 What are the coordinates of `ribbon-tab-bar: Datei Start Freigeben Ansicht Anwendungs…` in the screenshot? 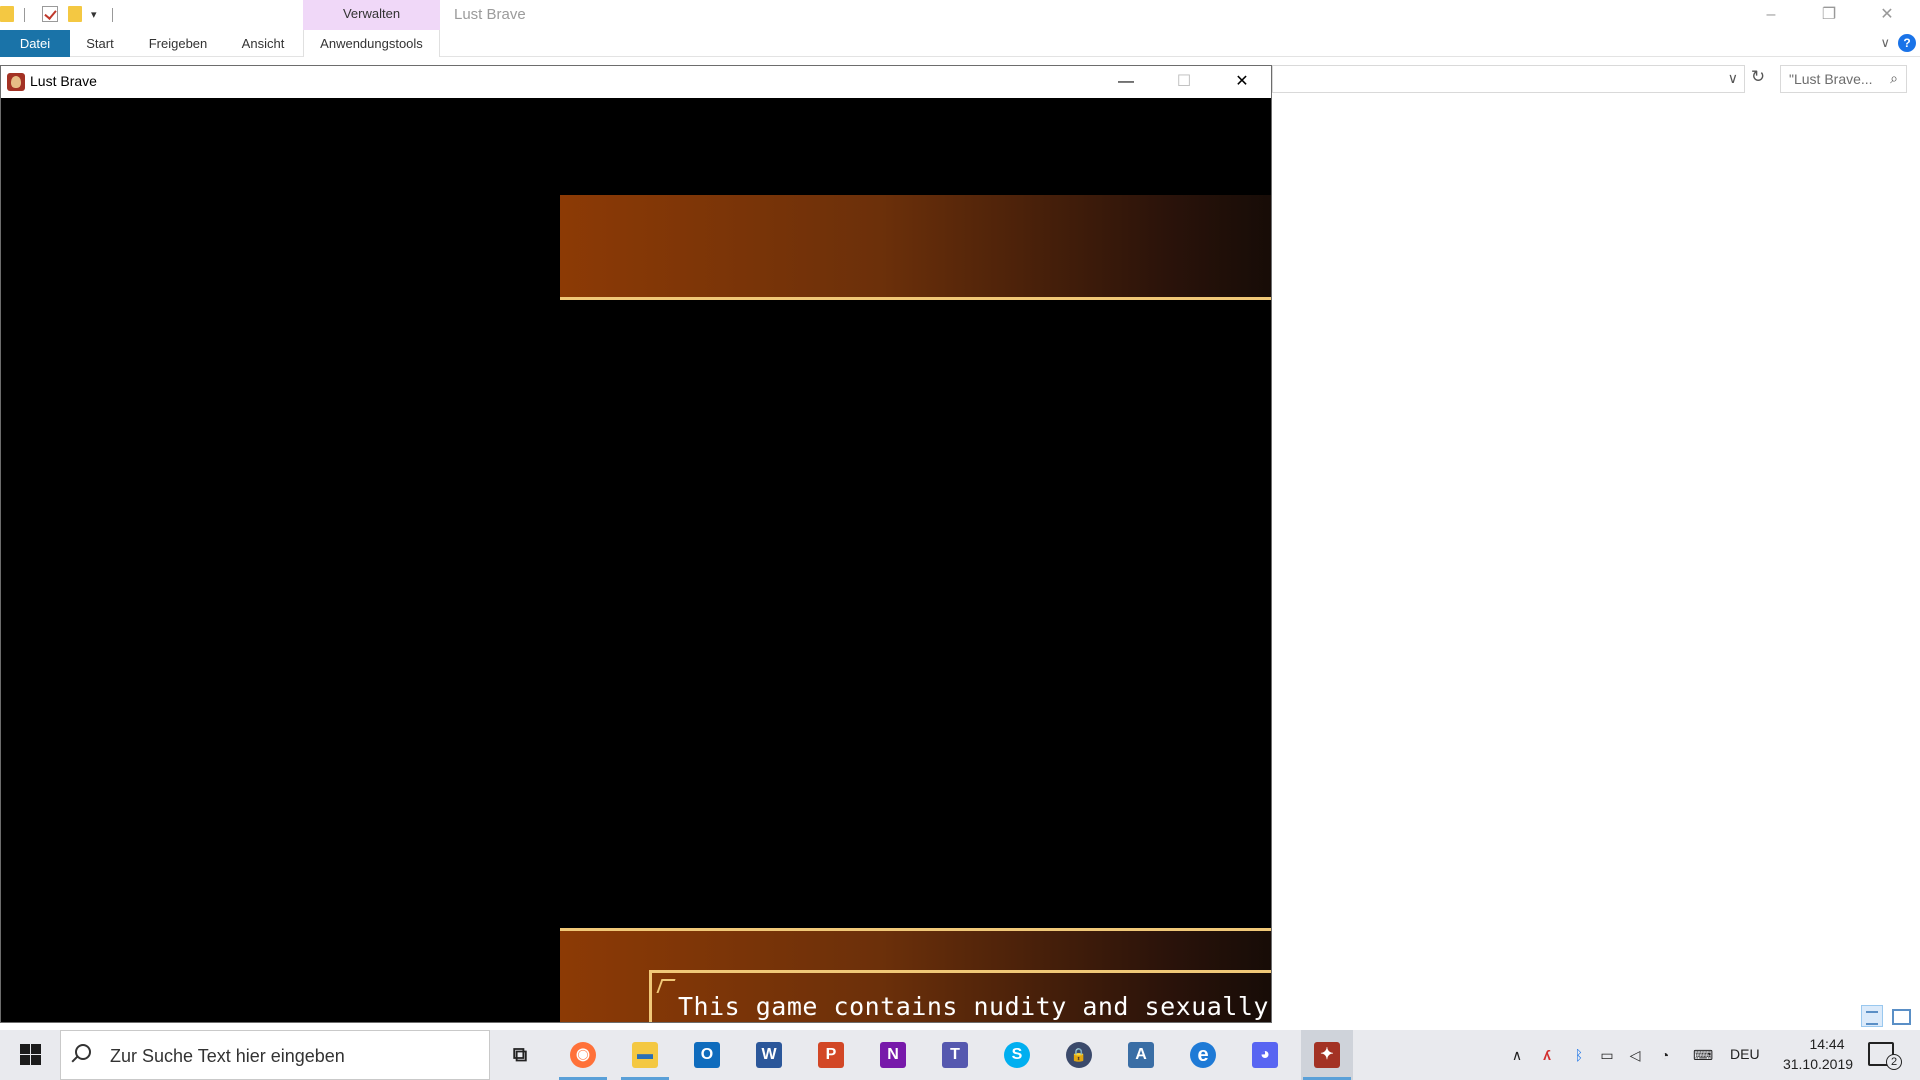 It's located at (960, 43).